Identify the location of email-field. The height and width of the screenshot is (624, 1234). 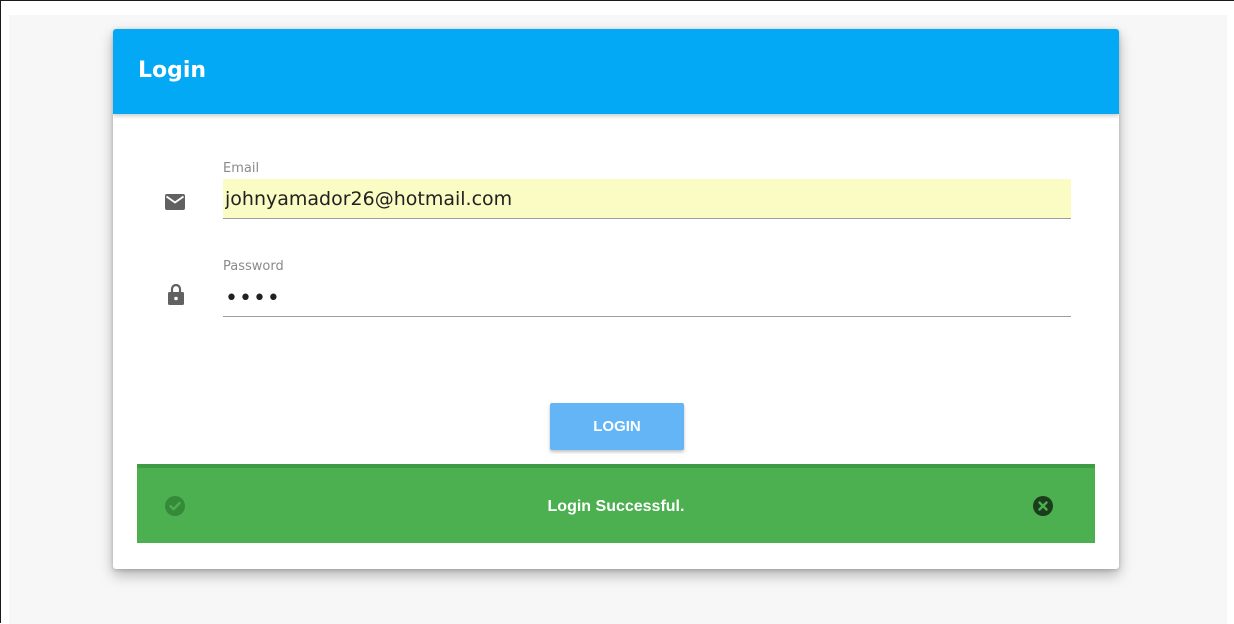
(647, 199).